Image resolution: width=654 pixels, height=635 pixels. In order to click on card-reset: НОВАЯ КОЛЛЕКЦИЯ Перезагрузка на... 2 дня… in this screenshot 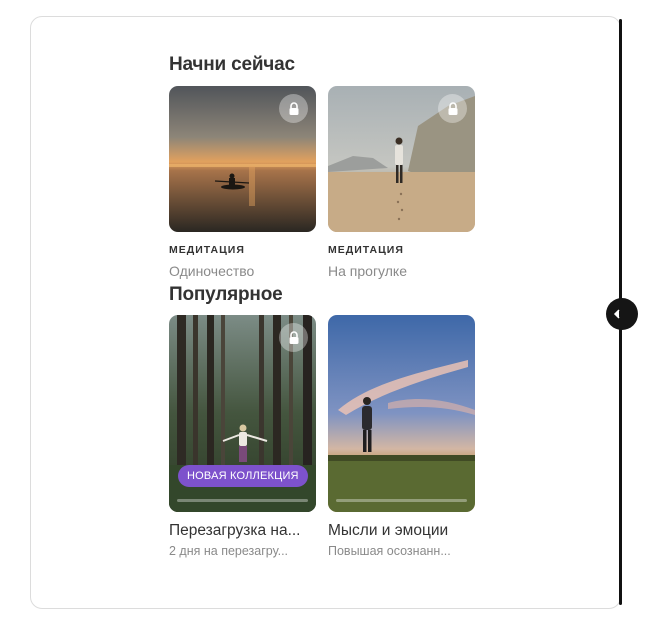, I will do `click(242, 437)`.